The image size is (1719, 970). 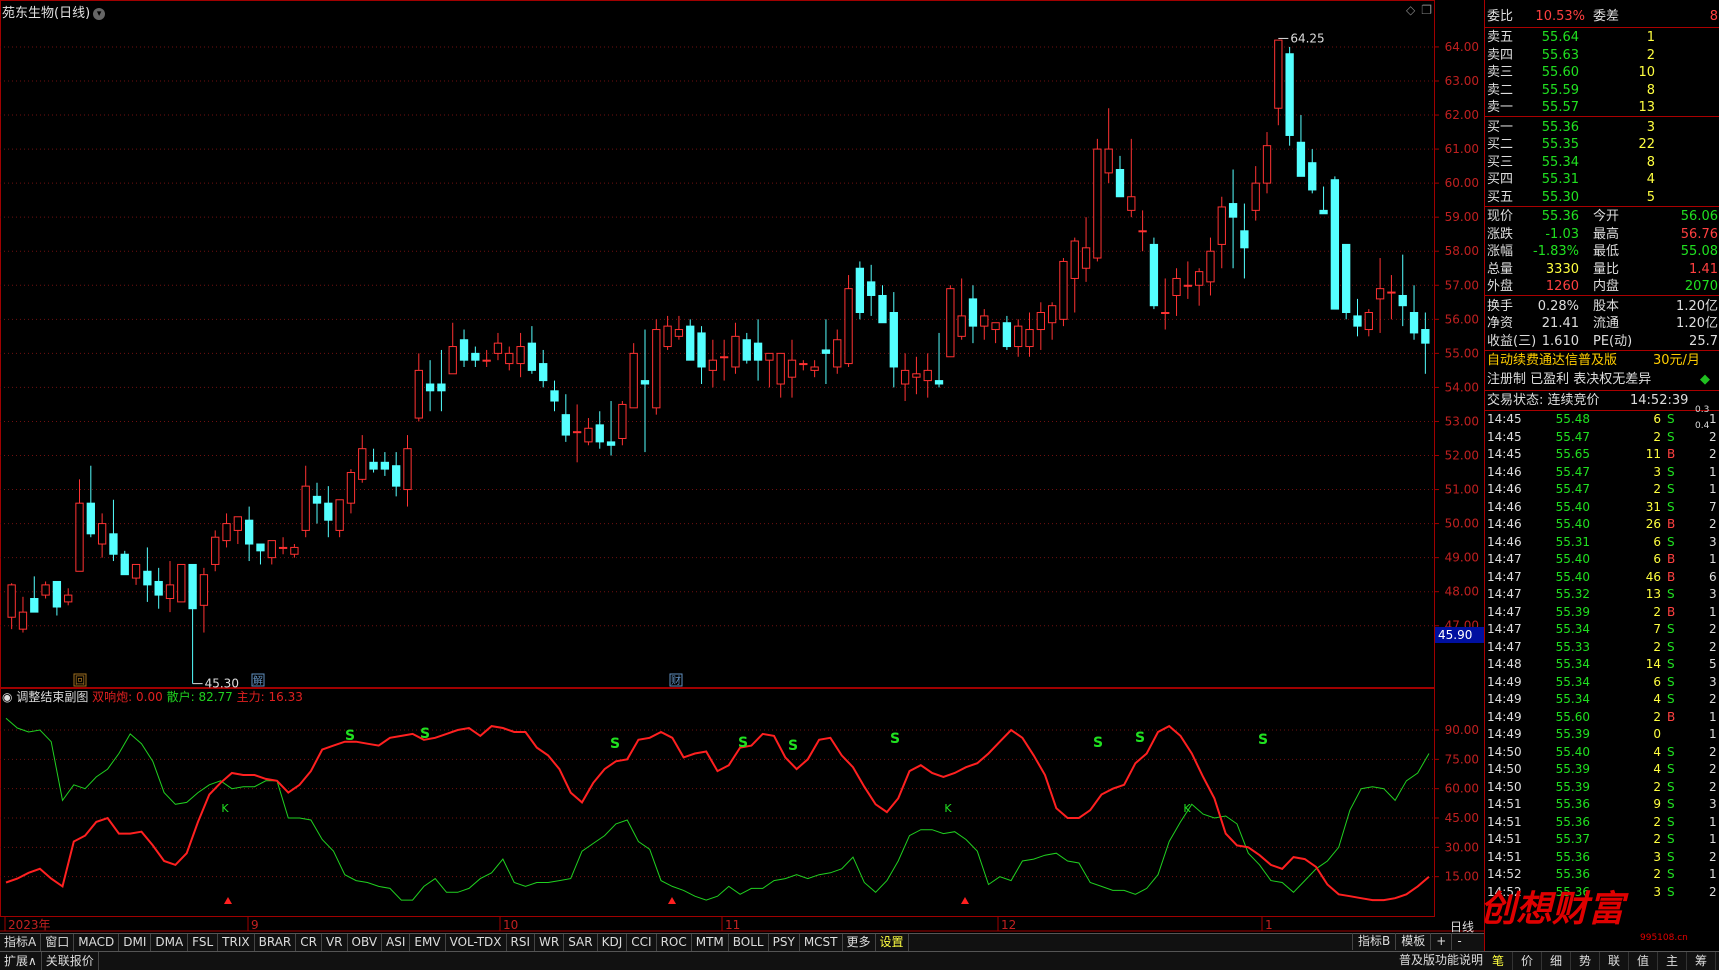 I want to click on tick-count: 2, so click(x=1713, y=769).